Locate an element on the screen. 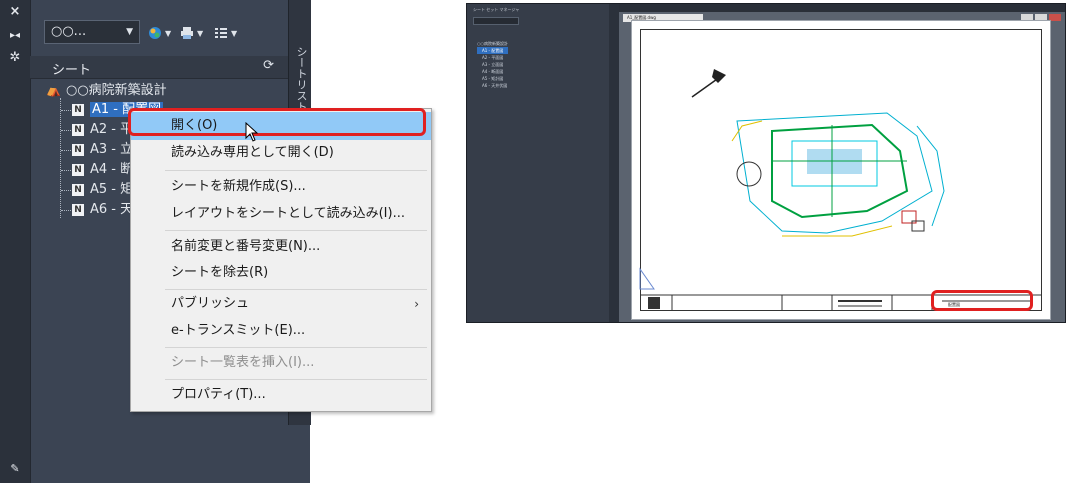 This screenshot has height=483, width=1067. sheetset-icon: ⛺ is located at coordinates (53, 90).